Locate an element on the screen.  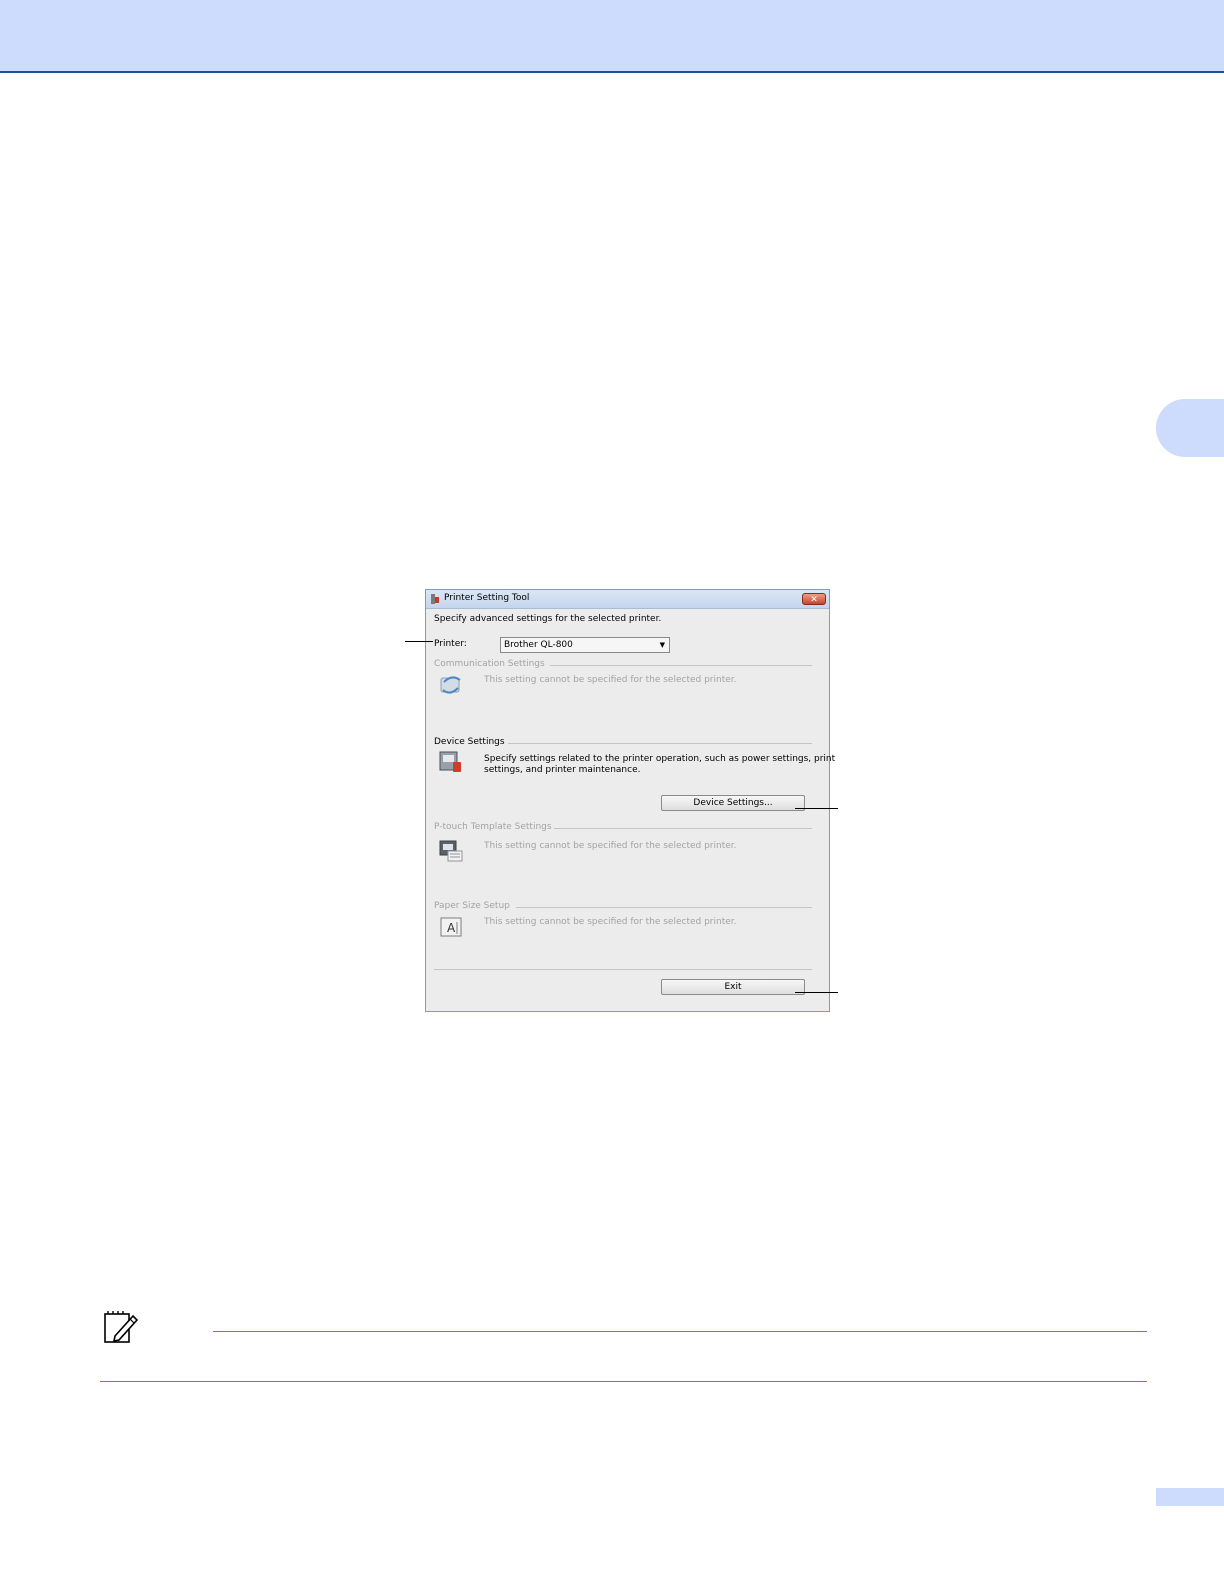
printer-select: Brother QL-800 ▼ is located at coordinates (585, 645).